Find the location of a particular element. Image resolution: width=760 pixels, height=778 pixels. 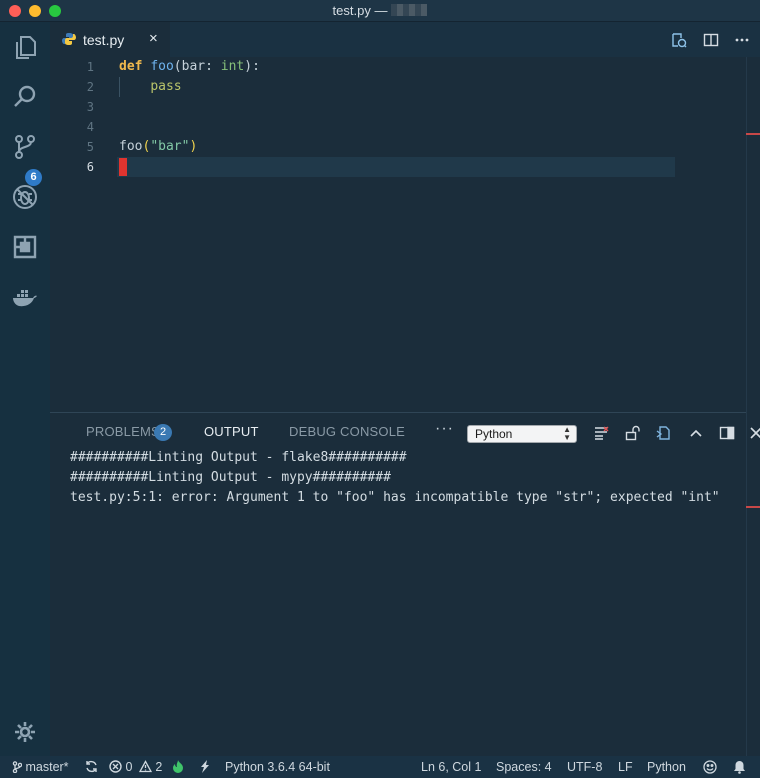

more-actions-icon is located at coordinates (742, 40).